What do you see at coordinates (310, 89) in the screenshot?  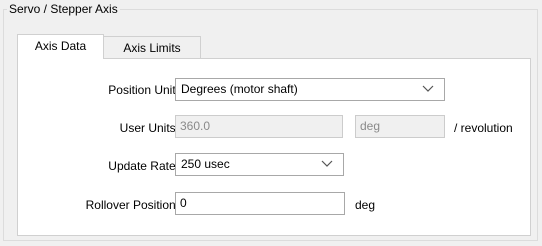 I see `position-unit-select: Degrees (motor shaft)` at bounding box center [310, 89].